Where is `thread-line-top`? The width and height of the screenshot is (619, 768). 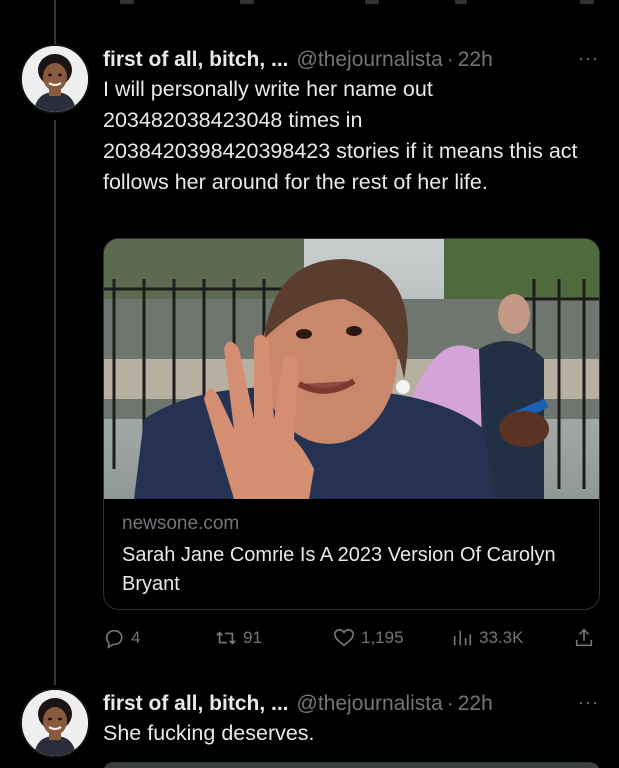
thread-line-top is located at coordinates (55, 22).